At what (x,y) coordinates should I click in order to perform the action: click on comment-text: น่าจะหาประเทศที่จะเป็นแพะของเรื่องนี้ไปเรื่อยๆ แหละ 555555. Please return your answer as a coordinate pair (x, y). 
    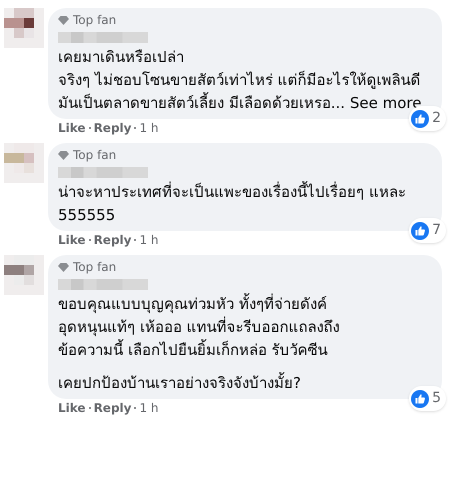
    Looking at the image, I should click on (232, 203).